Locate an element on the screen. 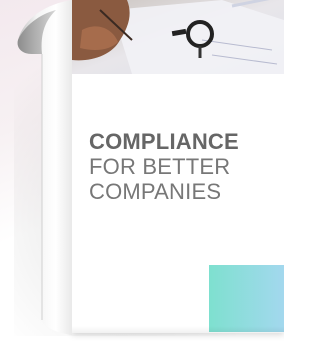 This screenshot has height=341, width=320. cover-photo is located at coordinates (178, 37).